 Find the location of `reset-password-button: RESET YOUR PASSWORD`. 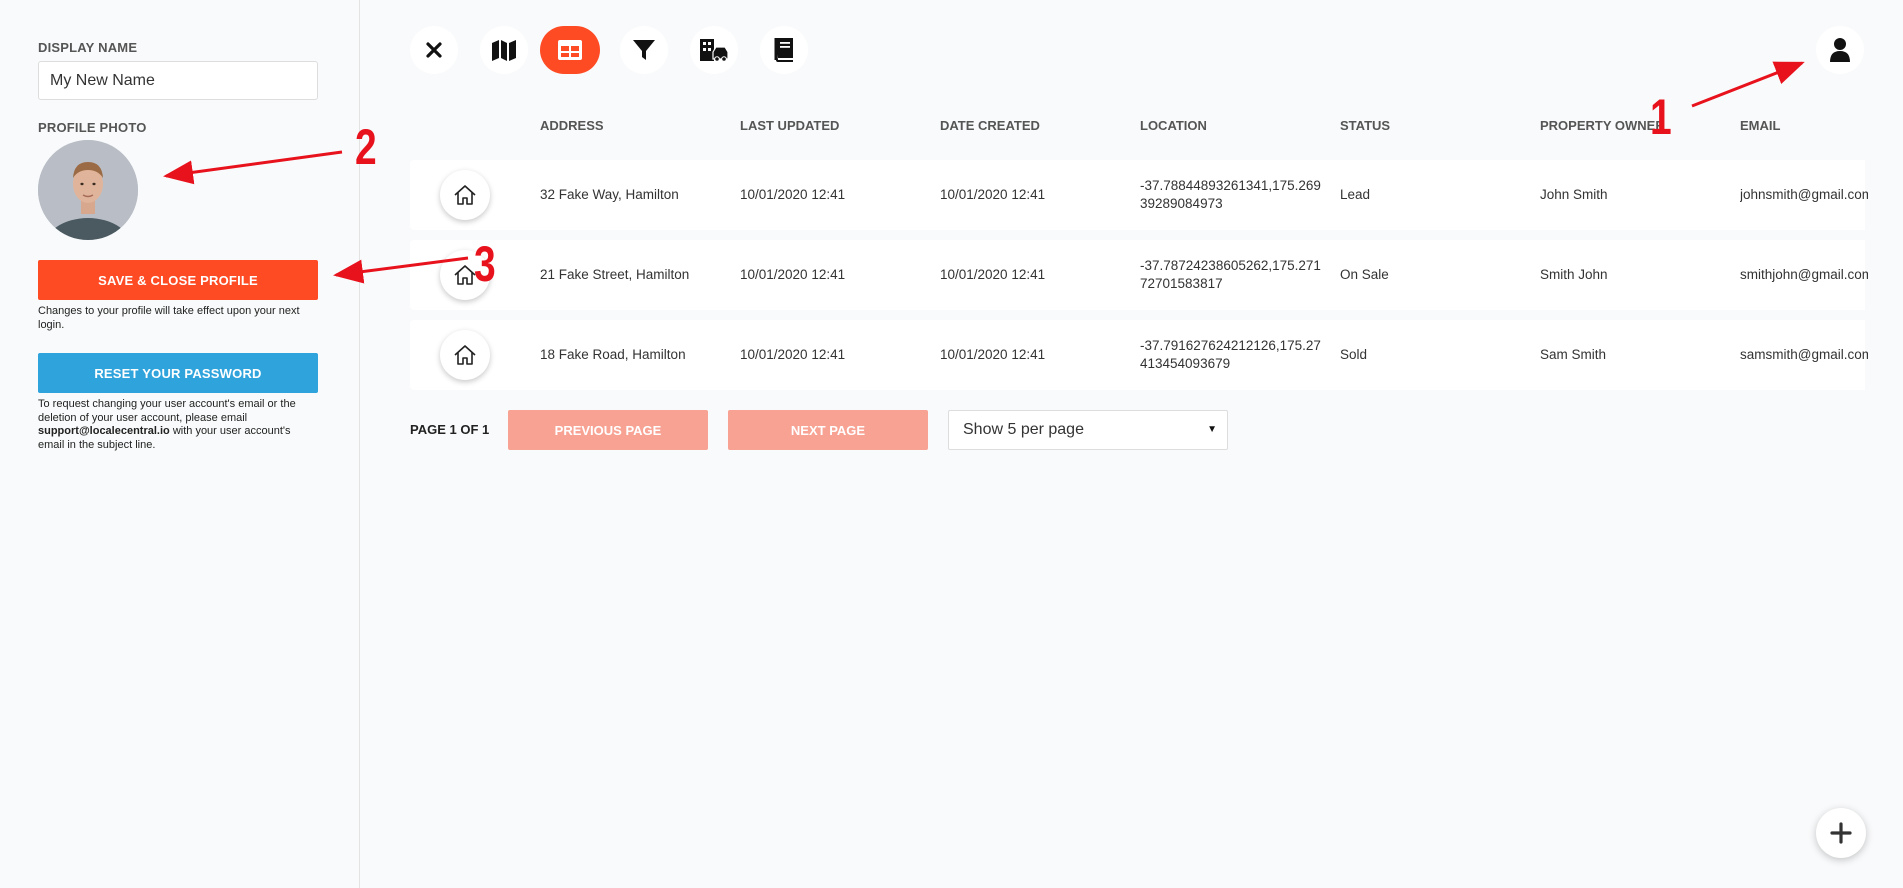

reset-password-button: RESET YOUR PASSWORD is located at coordinates (178, 373).